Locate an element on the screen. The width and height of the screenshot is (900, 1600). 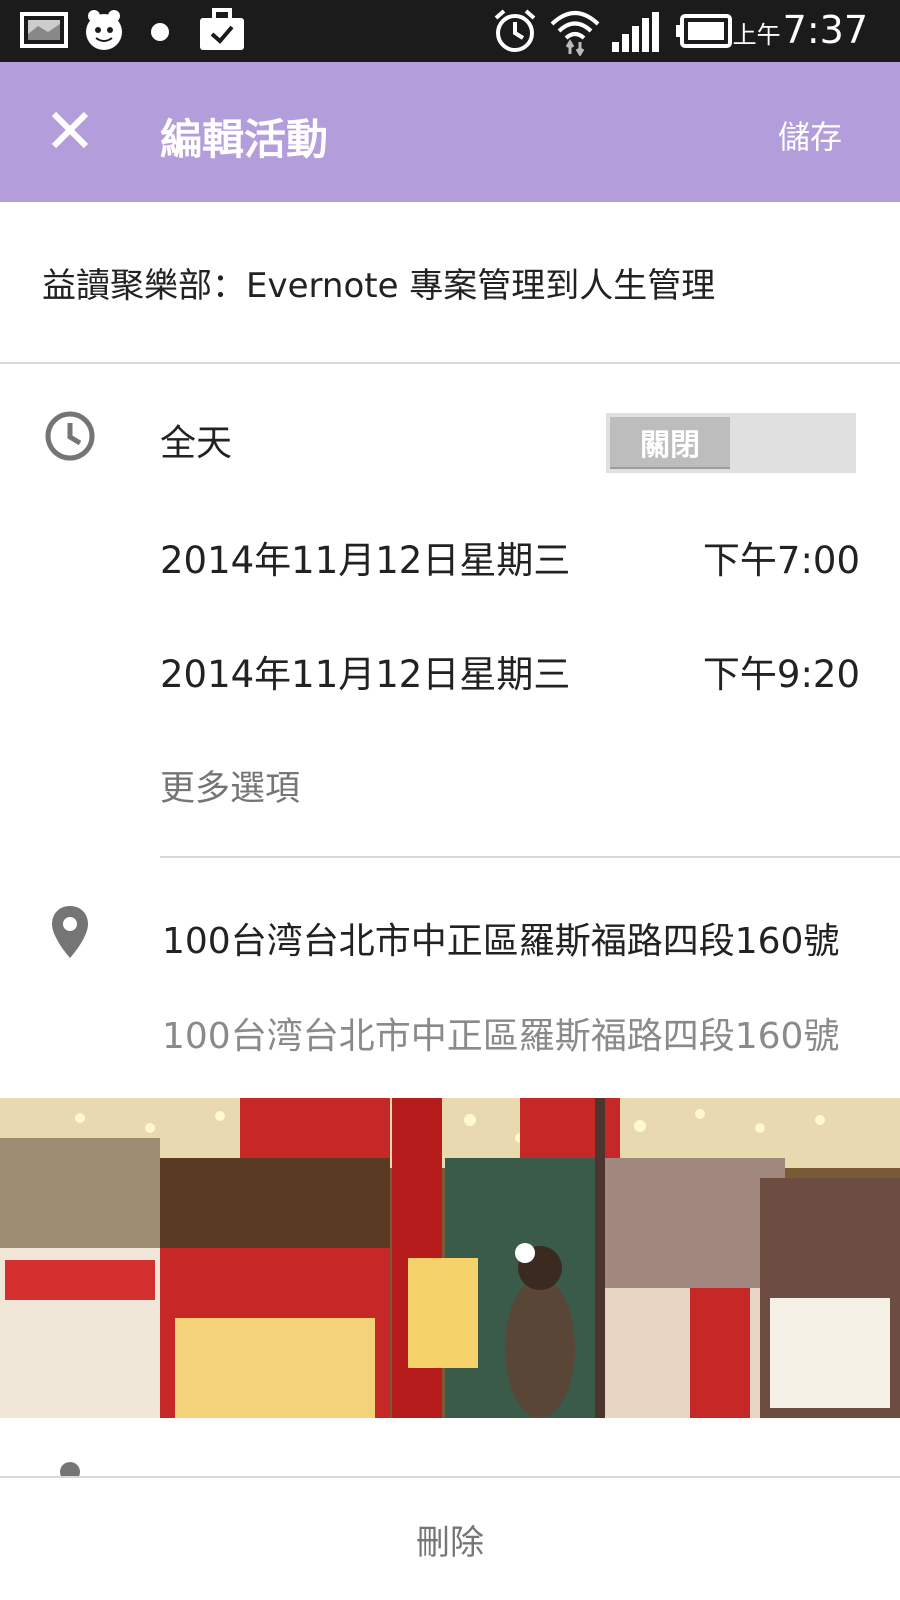
delete-button: 刪除 is located at coordinates (450, 1539).